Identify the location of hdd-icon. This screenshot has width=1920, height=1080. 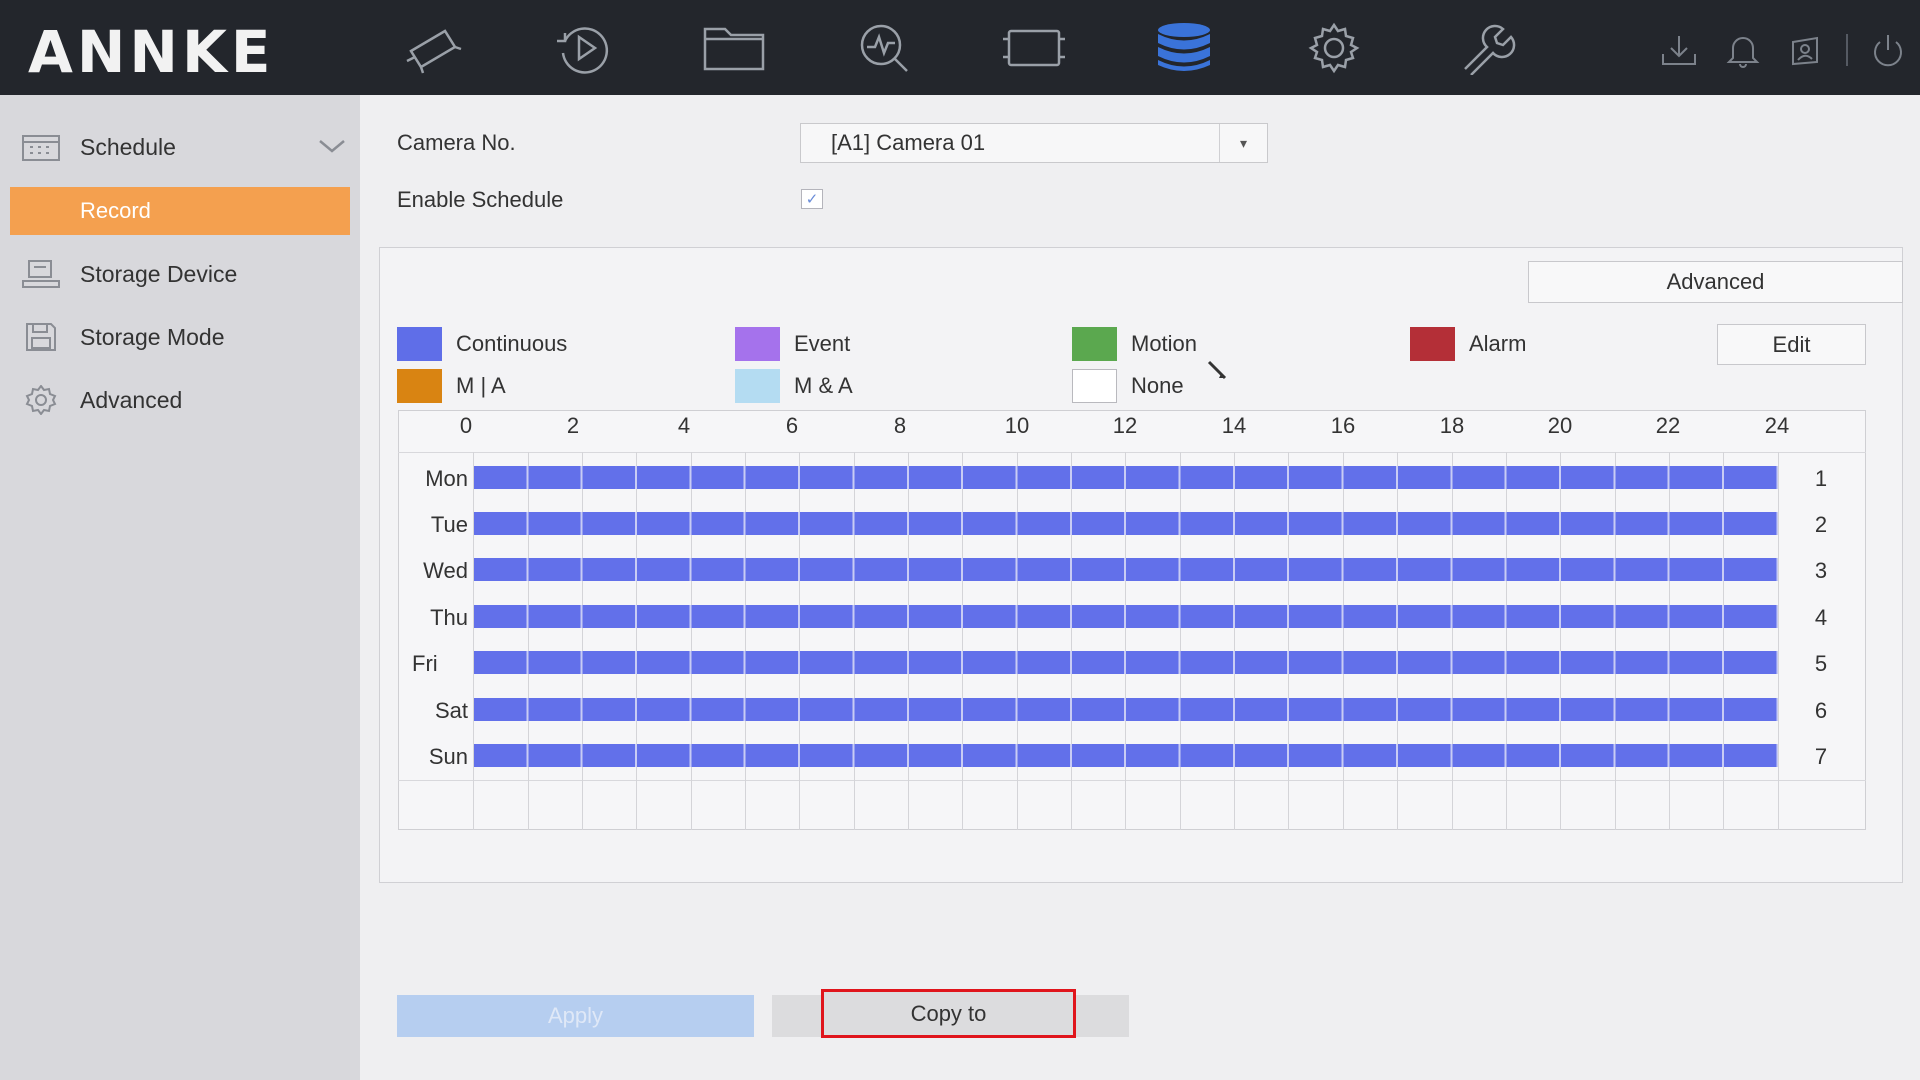
(41, 274).